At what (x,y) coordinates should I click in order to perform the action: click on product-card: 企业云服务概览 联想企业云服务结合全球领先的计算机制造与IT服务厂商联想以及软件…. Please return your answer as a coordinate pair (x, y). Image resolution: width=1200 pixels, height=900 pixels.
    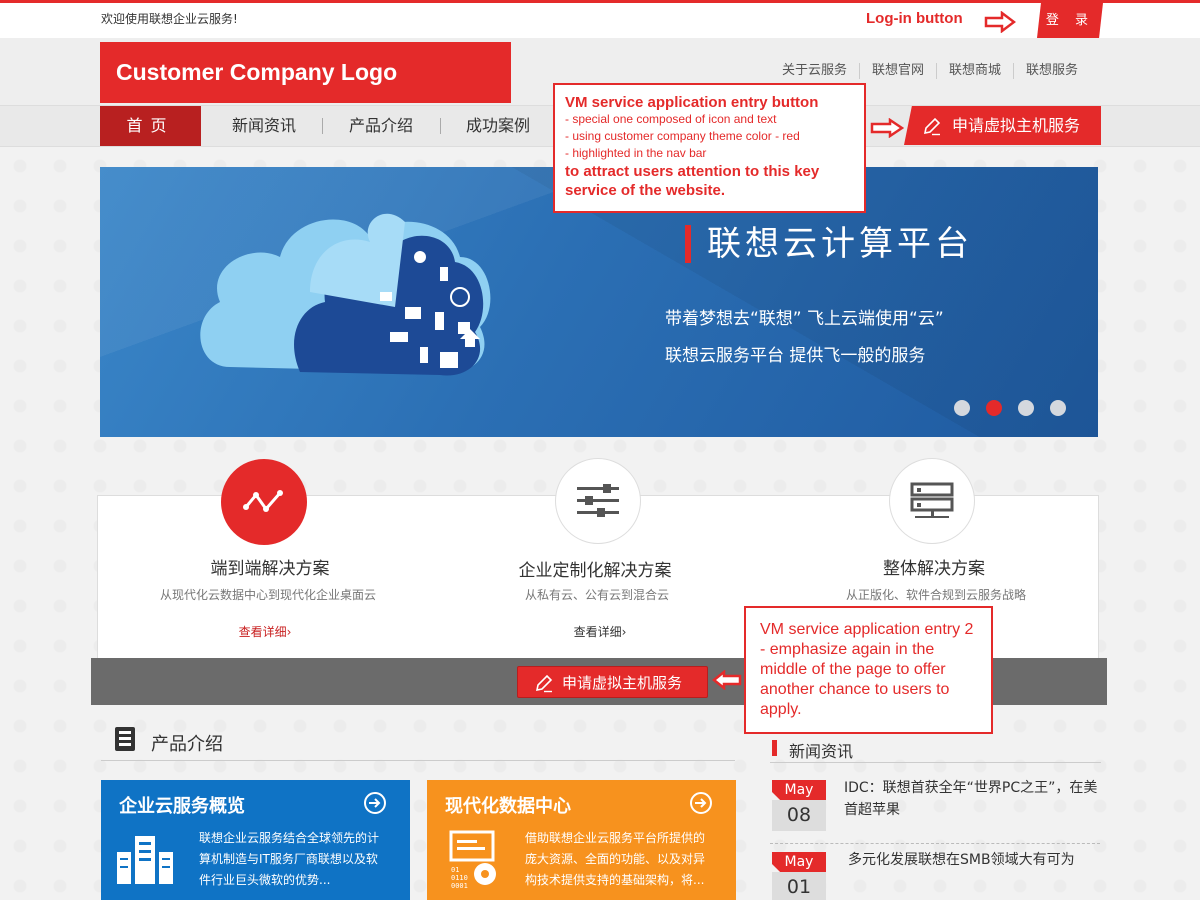
    Looking at the image, I should click on (255, 840).